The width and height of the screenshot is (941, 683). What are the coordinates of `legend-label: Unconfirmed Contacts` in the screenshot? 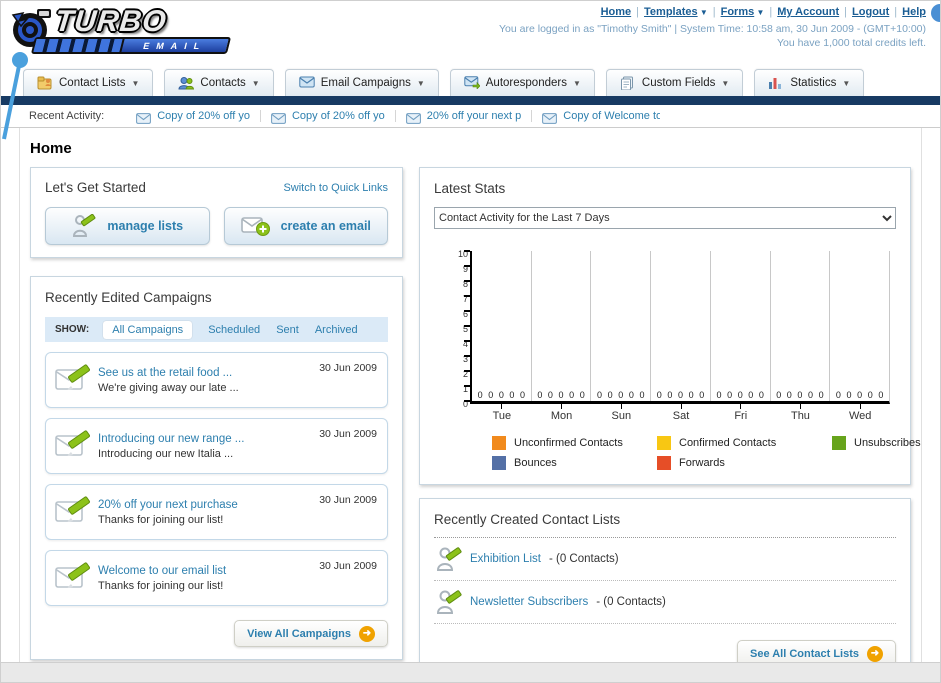 It's located at (568, 443).